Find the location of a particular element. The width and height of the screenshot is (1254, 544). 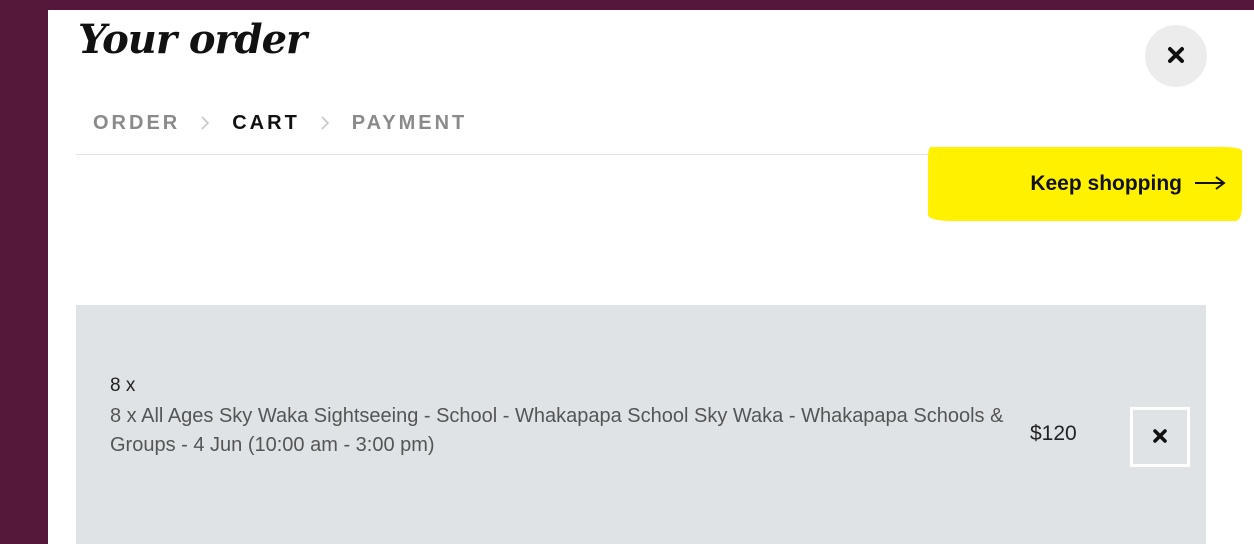

breadcrumb-step-cart: CART is located at coordinates (266, 123).